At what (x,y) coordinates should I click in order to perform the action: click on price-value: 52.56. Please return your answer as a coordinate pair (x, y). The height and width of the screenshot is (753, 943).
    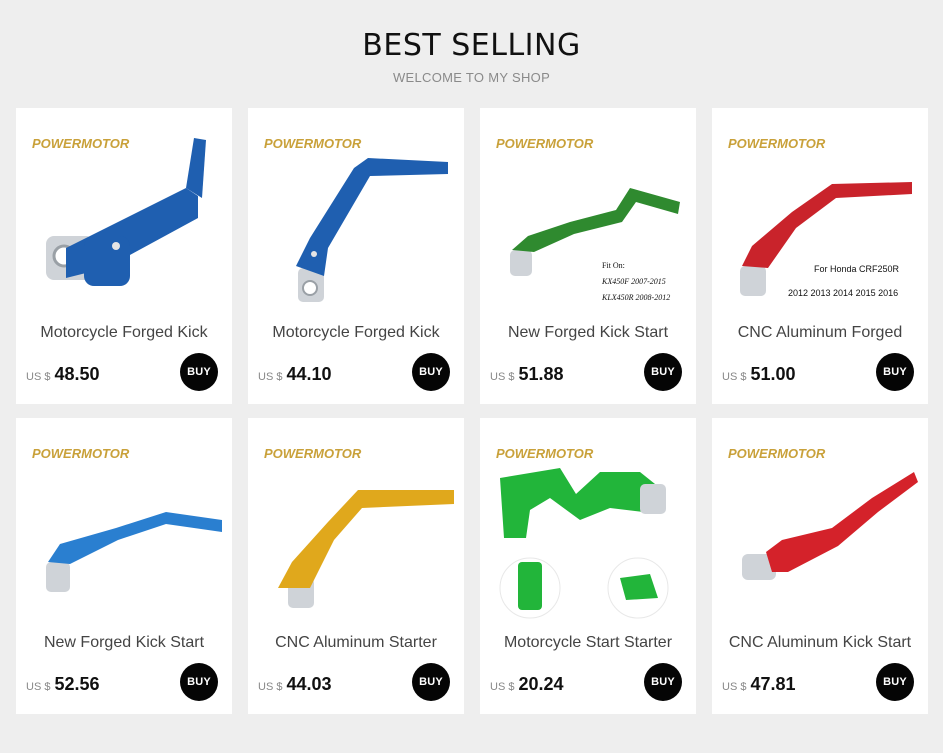
    Looking at the image, I should click on (77, 684).